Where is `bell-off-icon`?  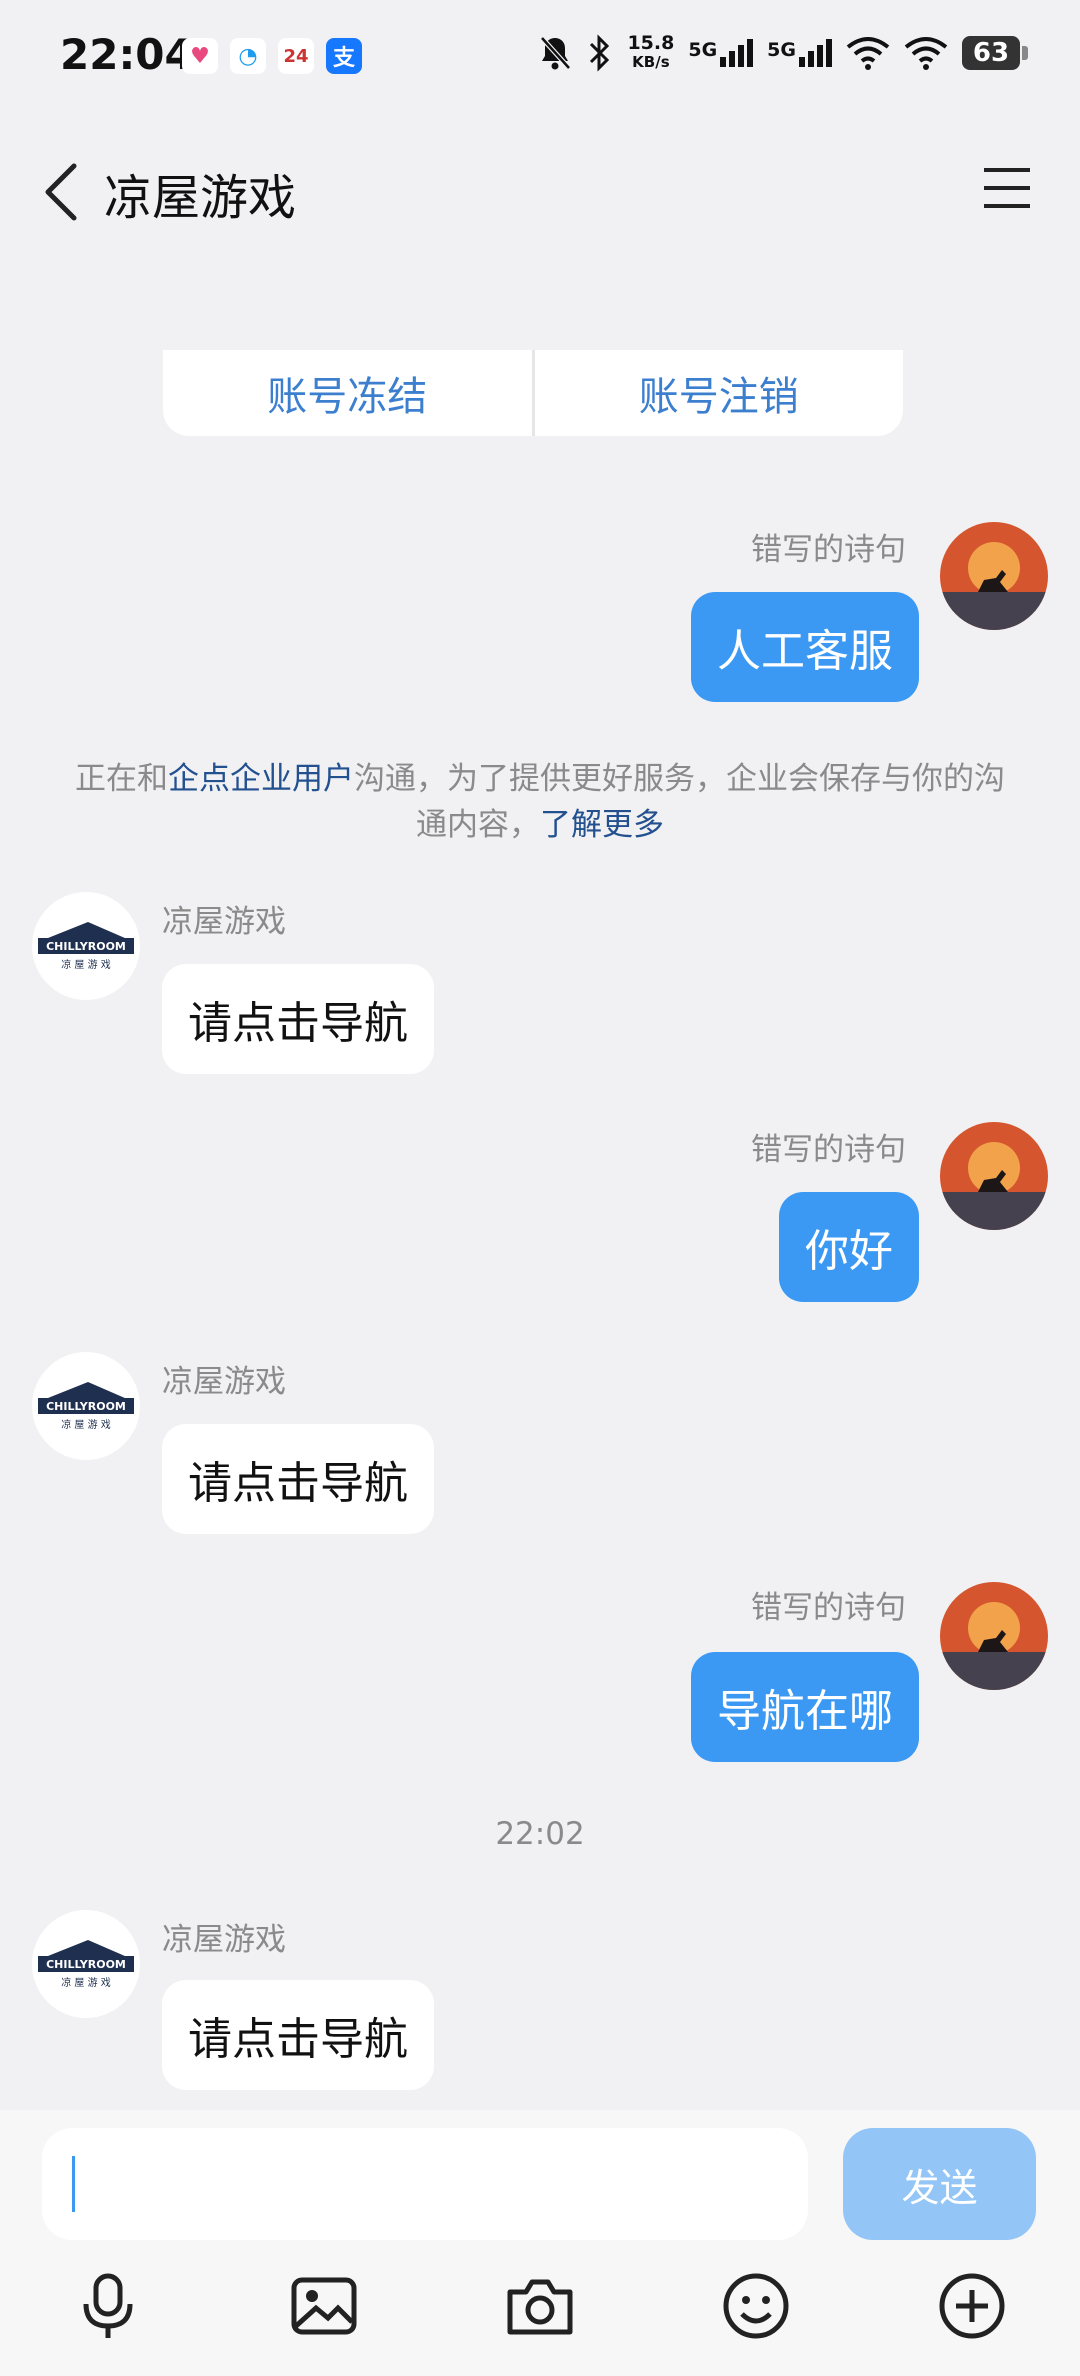 bell-off-icon is located at coordinates (556, 53).